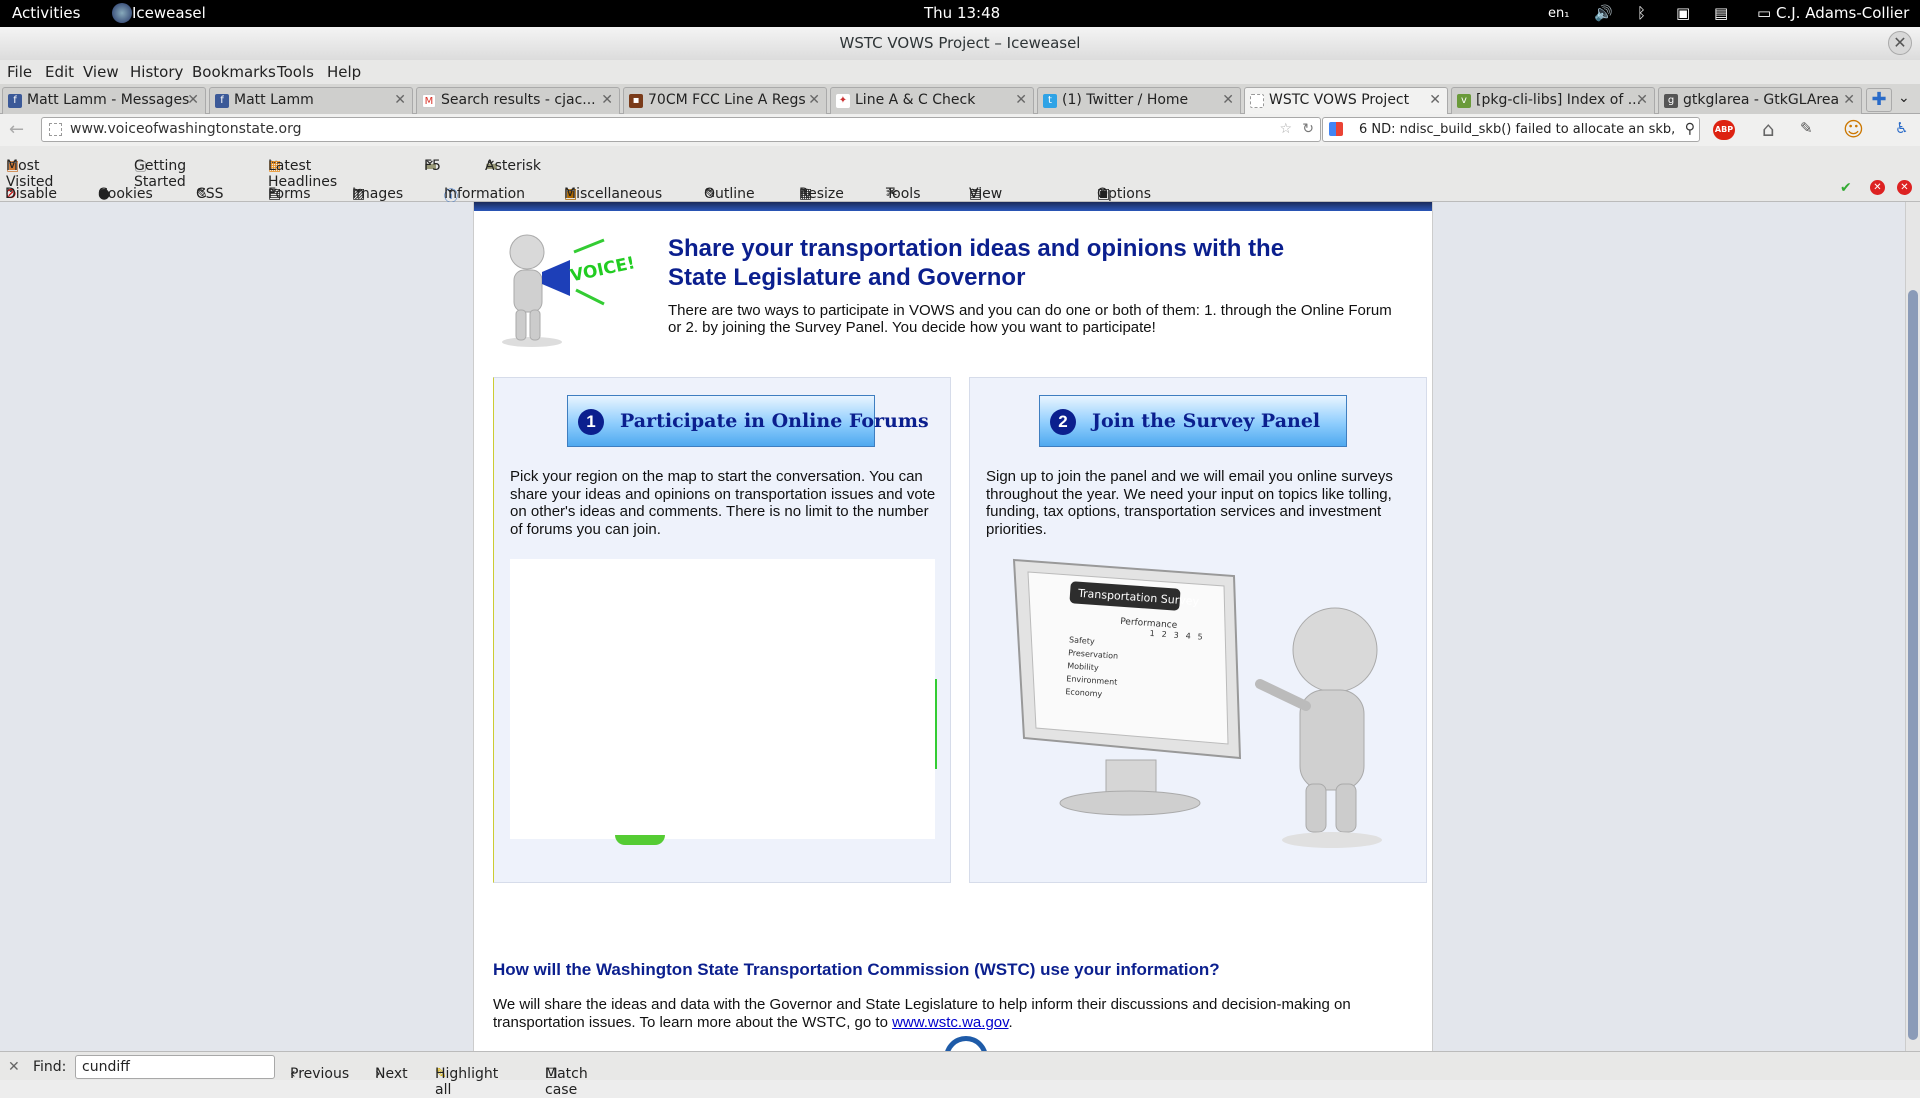 This screenshot has width=1920, height=1098. Describe the element at coordinates (1846, 188) in the screenshot. I see `validation-ok-icon: ✔` at that location.